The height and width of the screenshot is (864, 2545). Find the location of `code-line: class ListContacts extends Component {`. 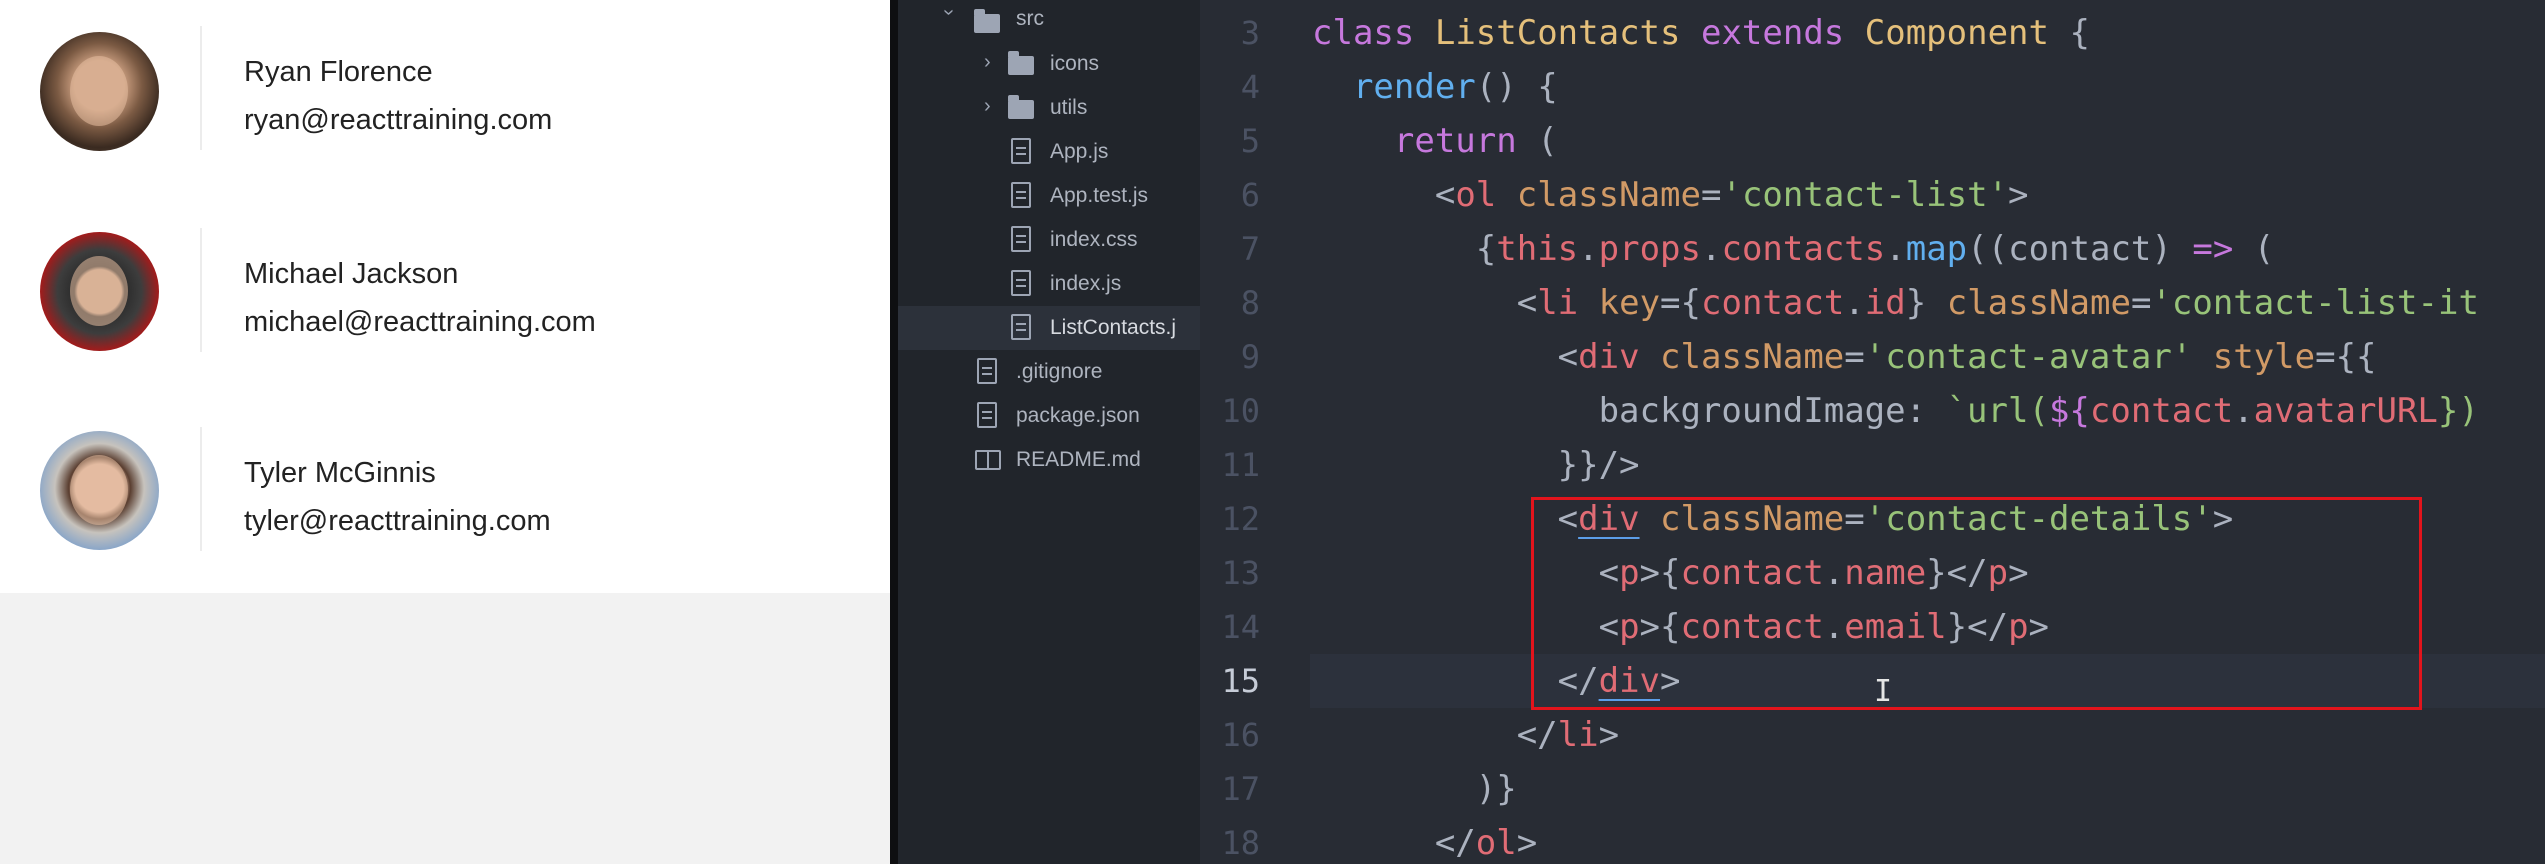

code-line: class ListContacts extends Component { is located at coordinates (1701, 33).